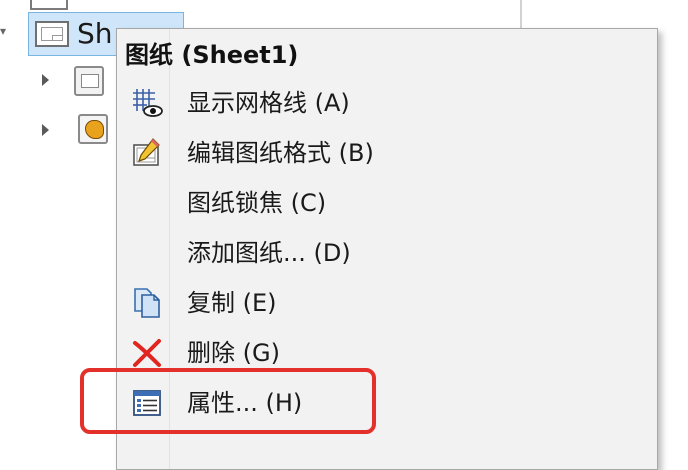  I want to click on menu-item-copy: 复制 (E), so click(387, 303).